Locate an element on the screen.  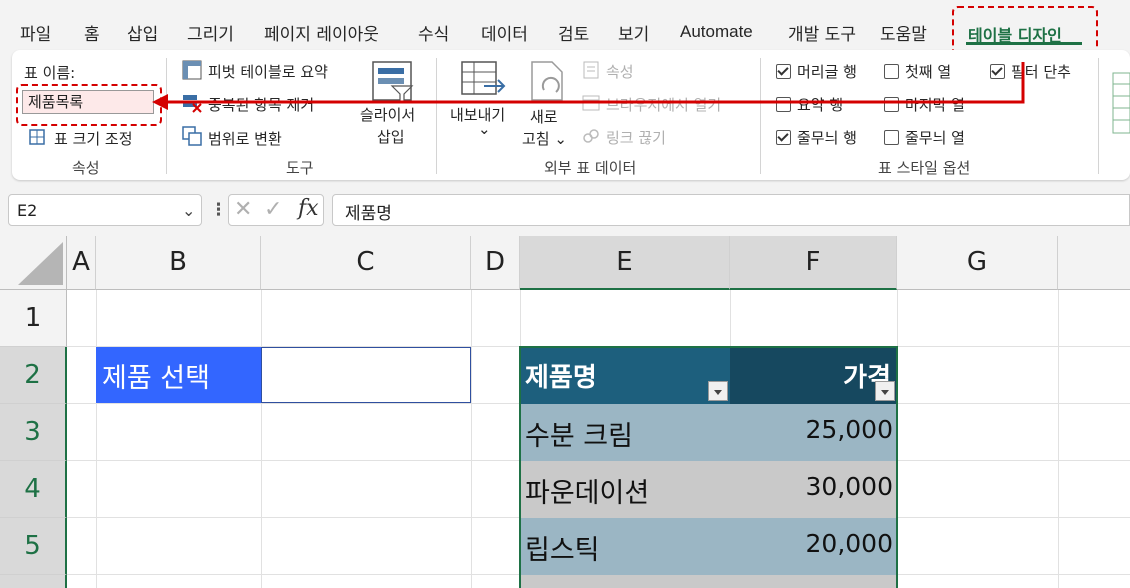
formula-input: 제품명 is located at coordinates (731, 210).